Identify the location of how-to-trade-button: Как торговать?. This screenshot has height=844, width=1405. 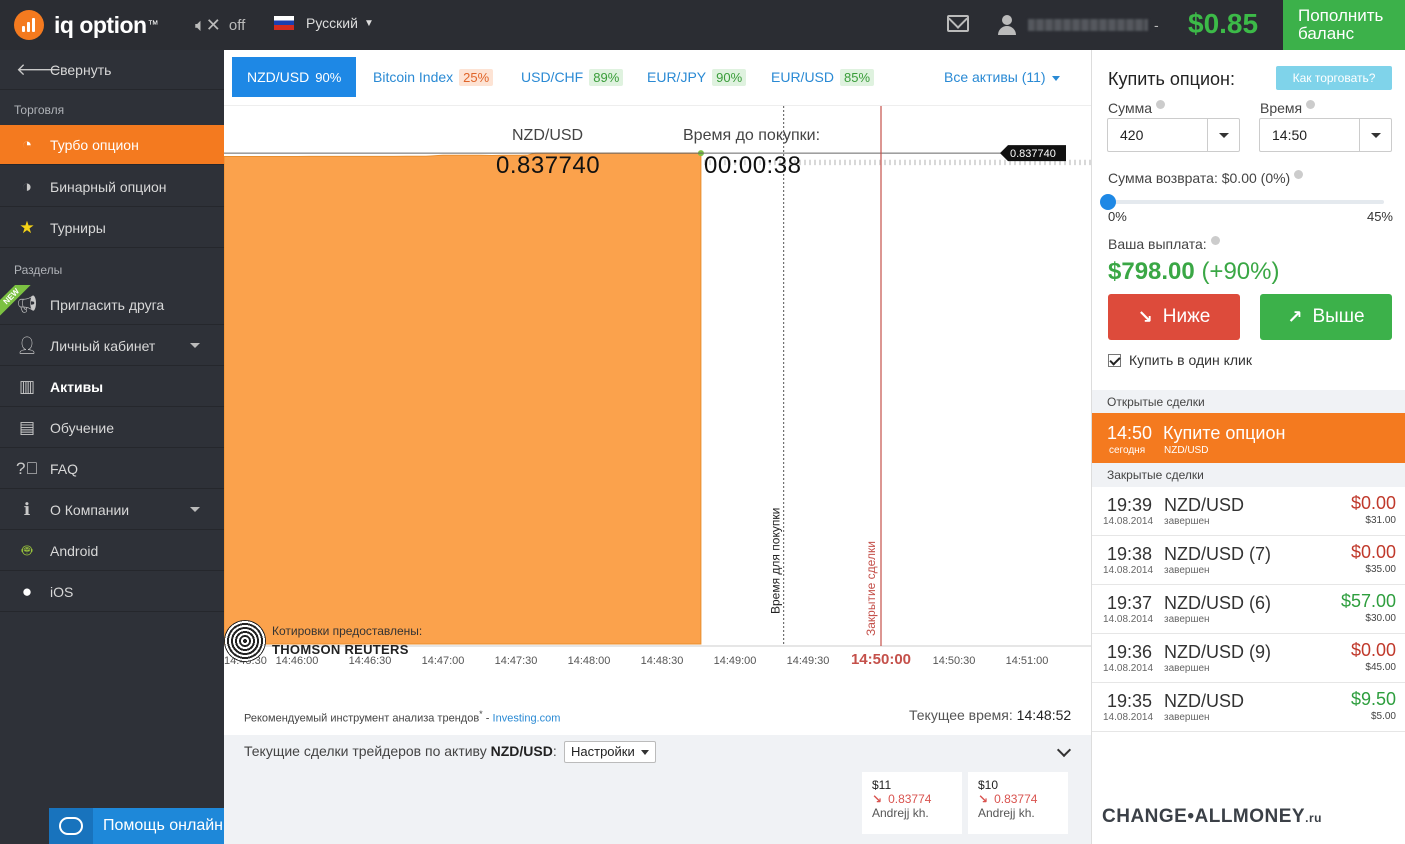
(1334, 78).